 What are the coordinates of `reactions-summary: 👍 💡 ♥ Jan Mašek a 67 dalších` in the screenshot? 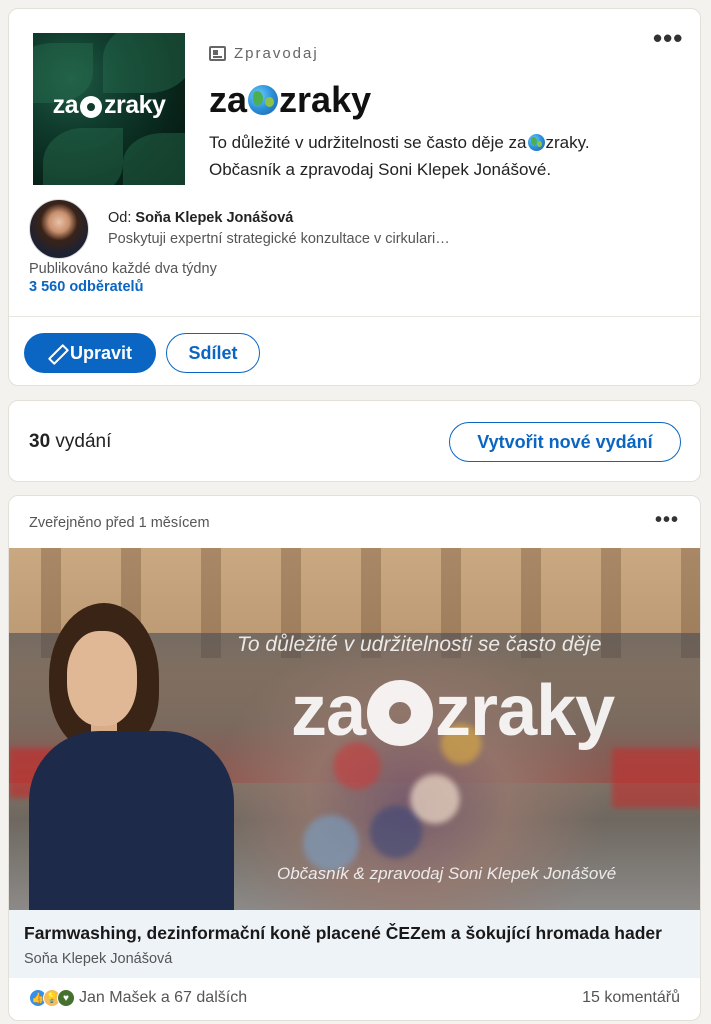 It's located at (138, 998).